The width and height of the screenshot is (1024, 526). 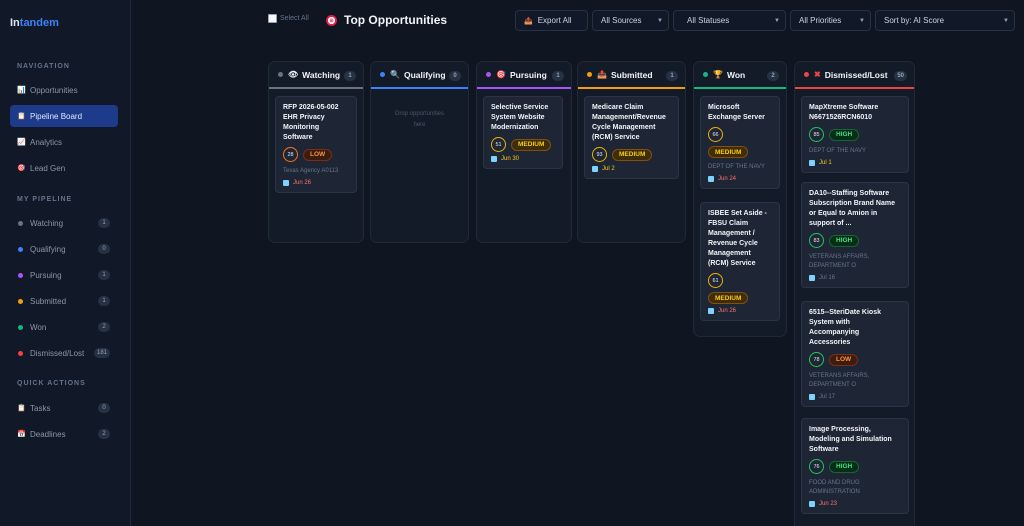 I want to click on score-badge: 78, so click(x=816, y=359).